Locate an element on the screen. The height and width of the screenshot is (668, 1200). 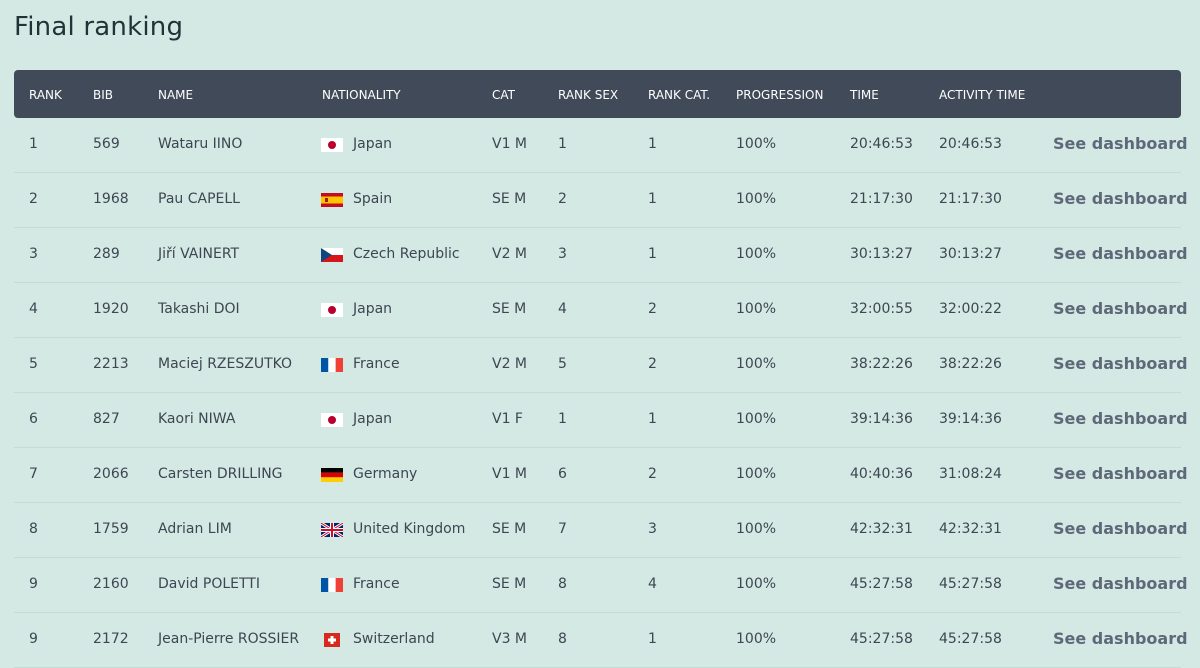
rank-cell: 9 is located at coordinates (33, 639).